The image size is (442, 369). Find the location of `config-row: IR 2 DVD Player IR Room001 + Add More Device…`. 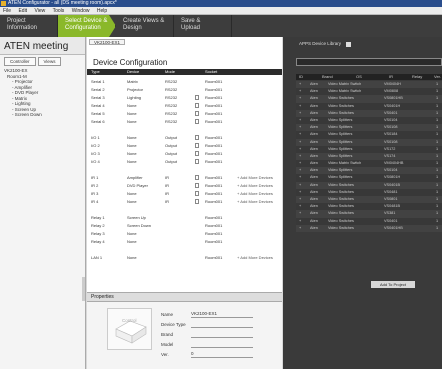

config-row: IR 2 DVD Player IR Room001 + Add More Device… is located at coordinates (184, 186).